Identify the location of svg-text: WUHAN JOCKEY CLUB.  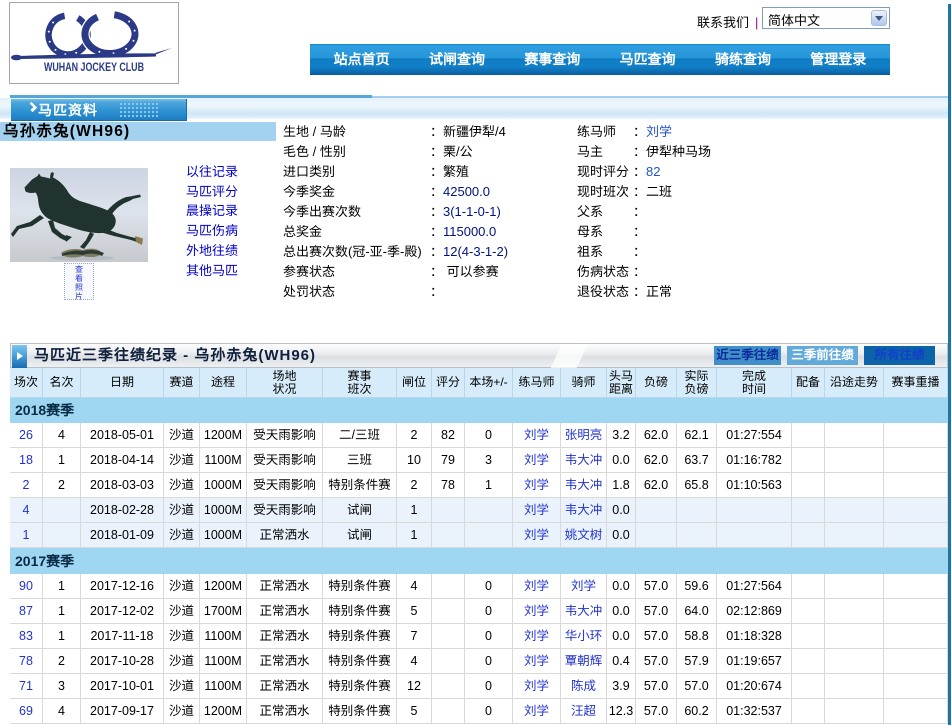
(94, 68).